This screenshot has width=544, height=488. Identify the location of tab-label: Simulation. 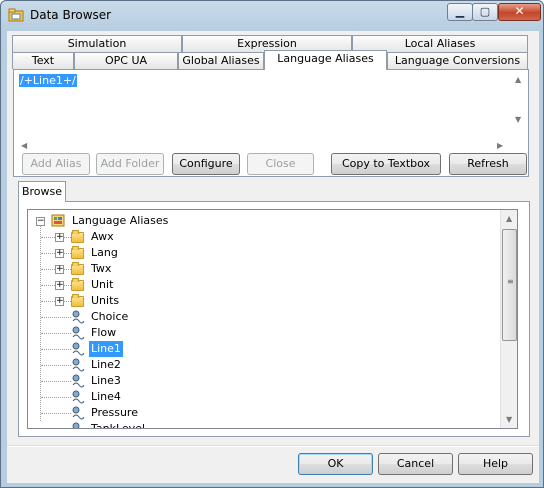
(97, 43).